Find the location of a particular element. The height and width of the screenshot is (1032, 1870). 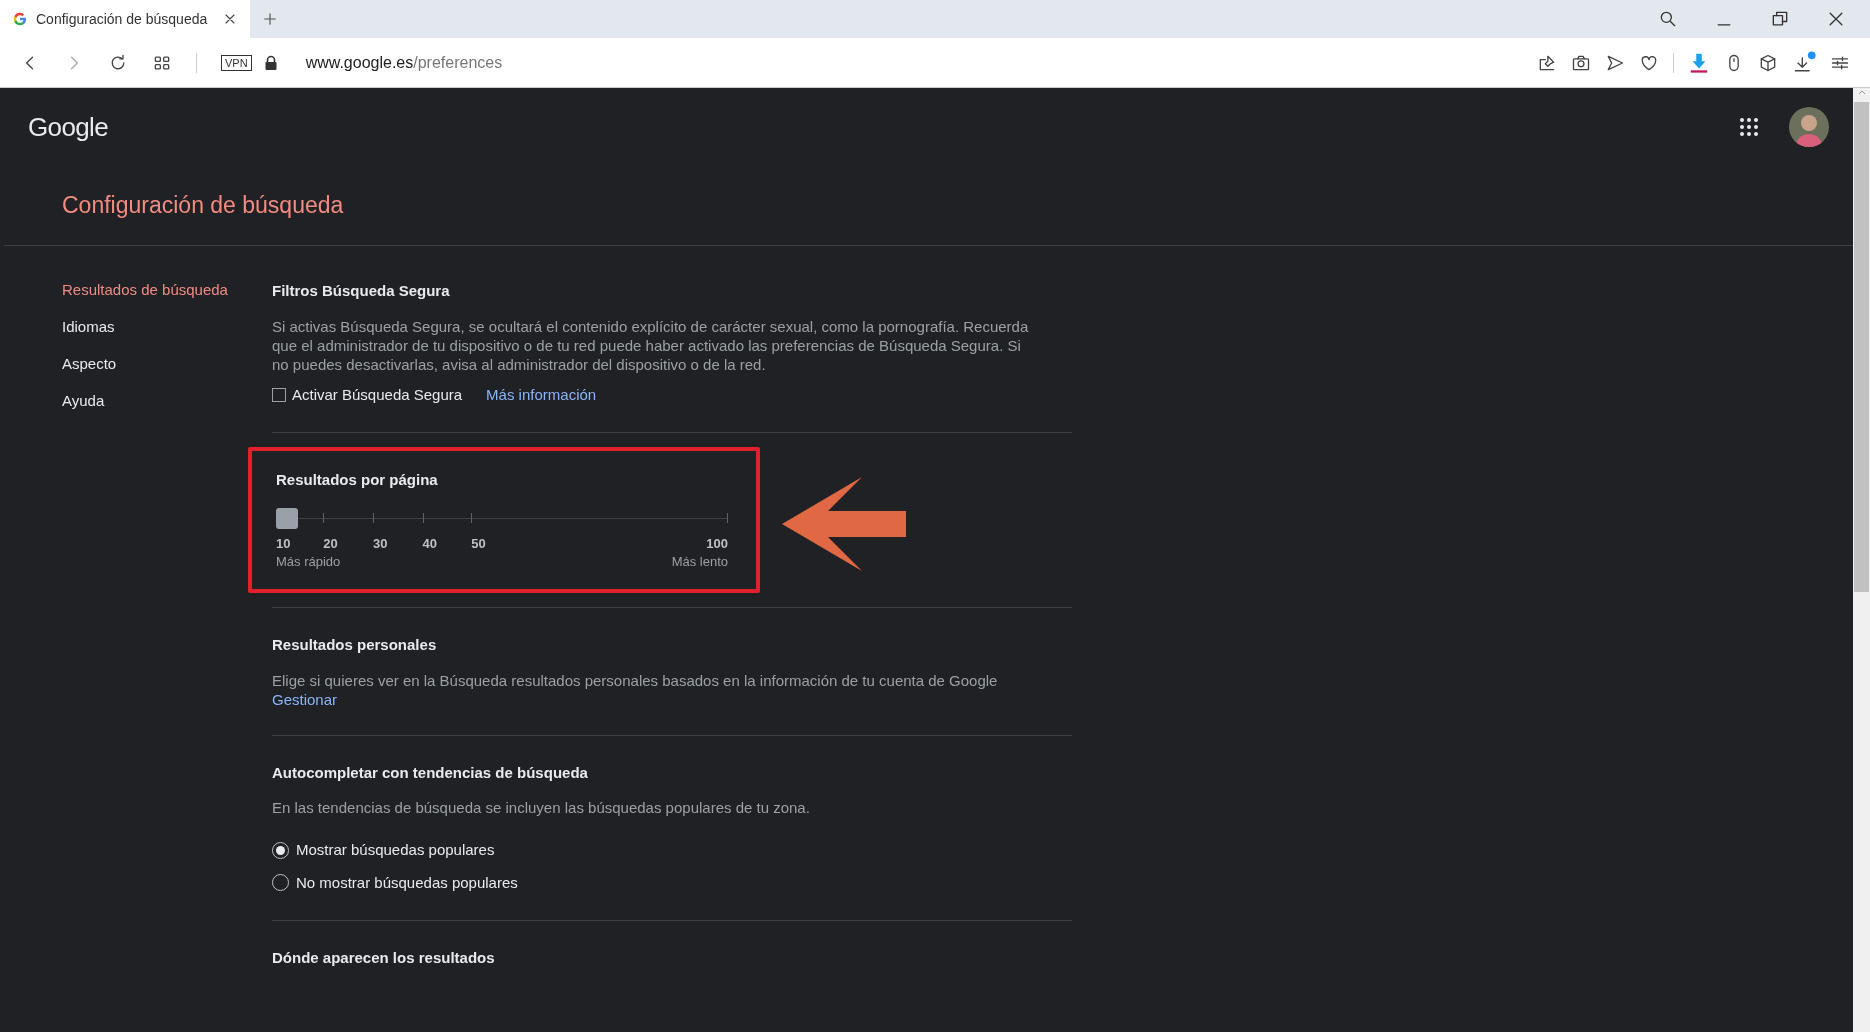

tick-label: 30 is located at coordinates (380, 543).